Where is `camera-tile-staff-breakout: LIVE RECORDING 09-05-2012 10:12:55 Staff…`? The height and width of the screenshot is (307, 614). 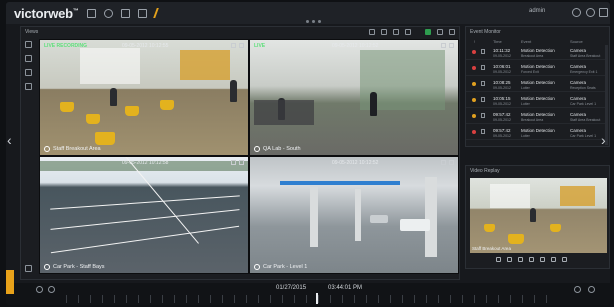 camera-tile-staff-breakout: LIVE RECORDING 09-05-2012 10:12:55 Staff… is located at coordinates (144, 97).